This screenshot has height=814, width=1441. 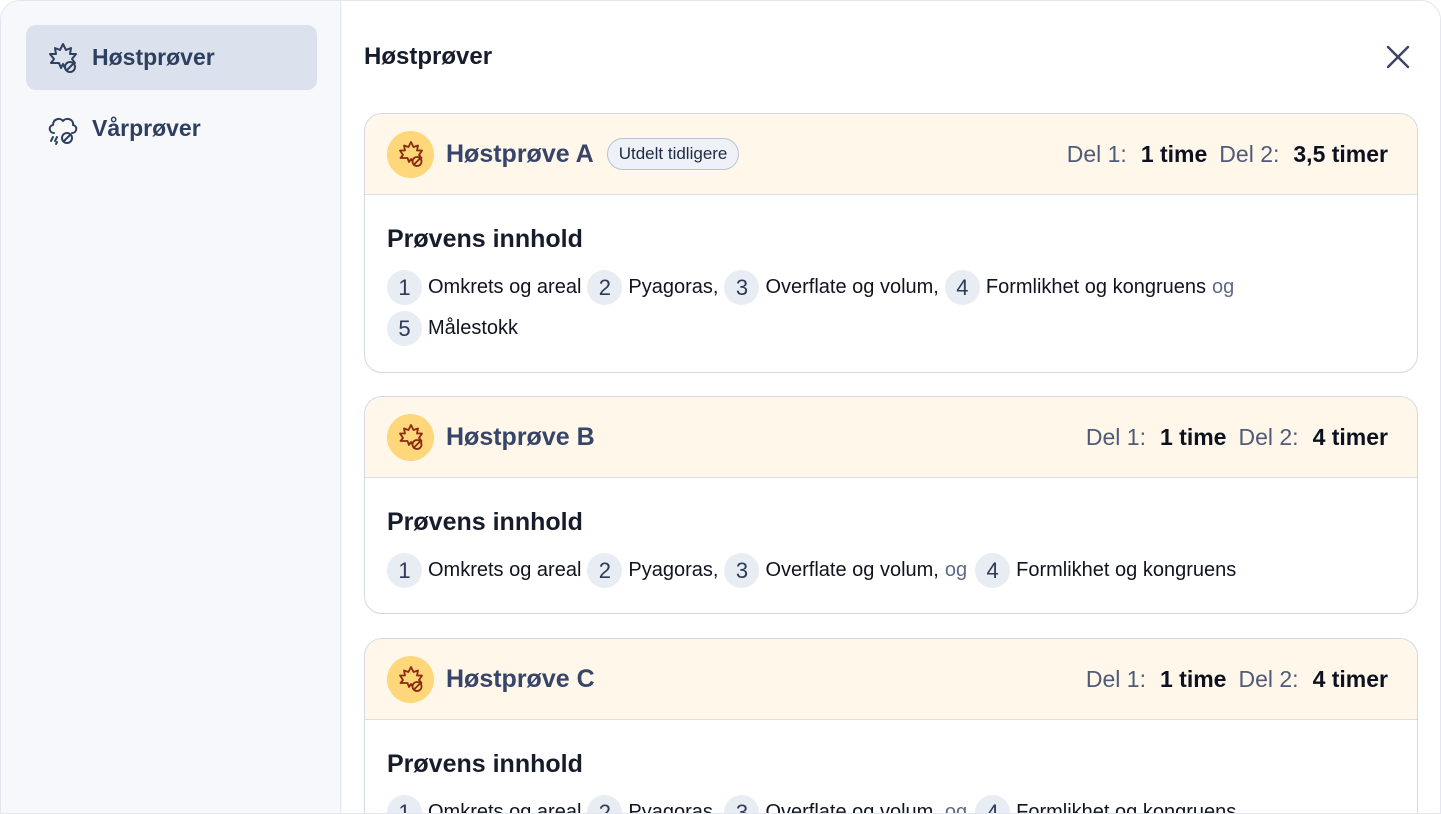 What do you see at coordinates (673, 154) in the screenshot?
I see `status-badge: Utdelt tidligere` at bounding box center [673, 154].